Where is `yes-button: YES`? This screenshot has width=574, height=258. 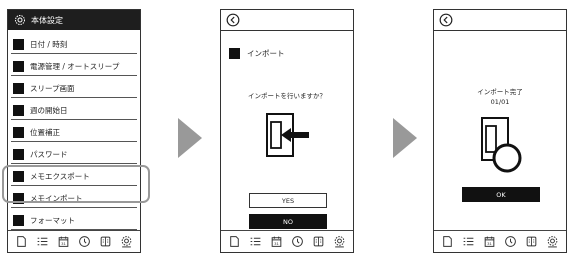 yes-button: YES is located at coordinates (288, 200).